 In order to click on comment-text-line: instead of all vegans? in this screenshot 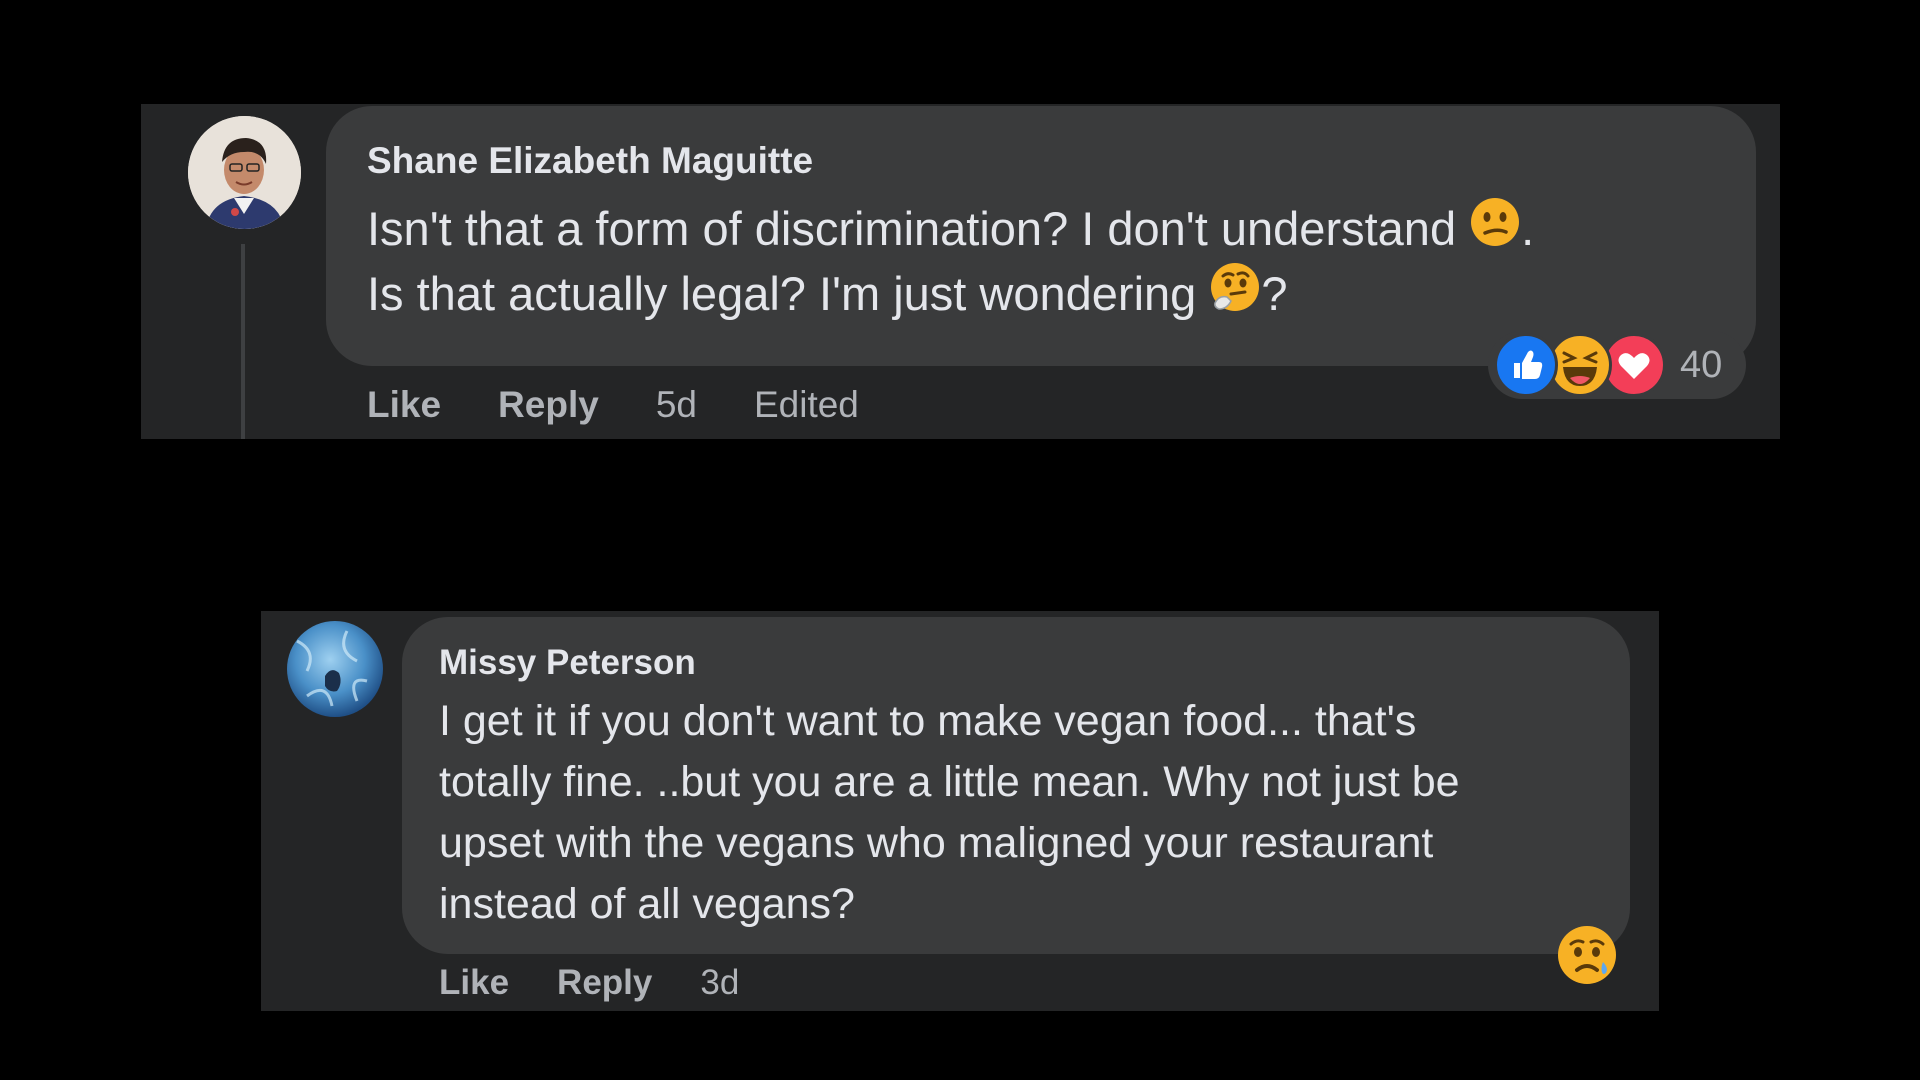, I will do `click(647, 904)`.